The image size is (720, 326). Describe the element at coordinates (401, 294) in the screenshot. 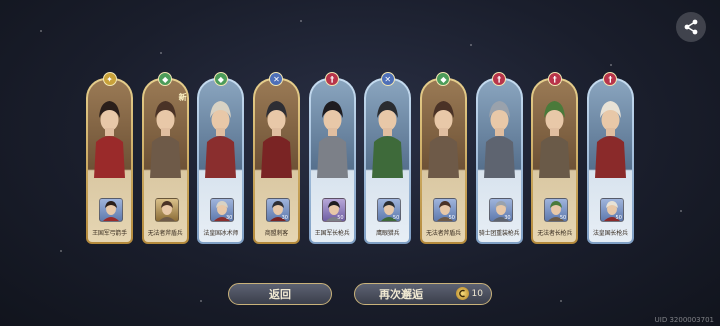

I see `recruit-again-label: 再次邂逅` at that location.